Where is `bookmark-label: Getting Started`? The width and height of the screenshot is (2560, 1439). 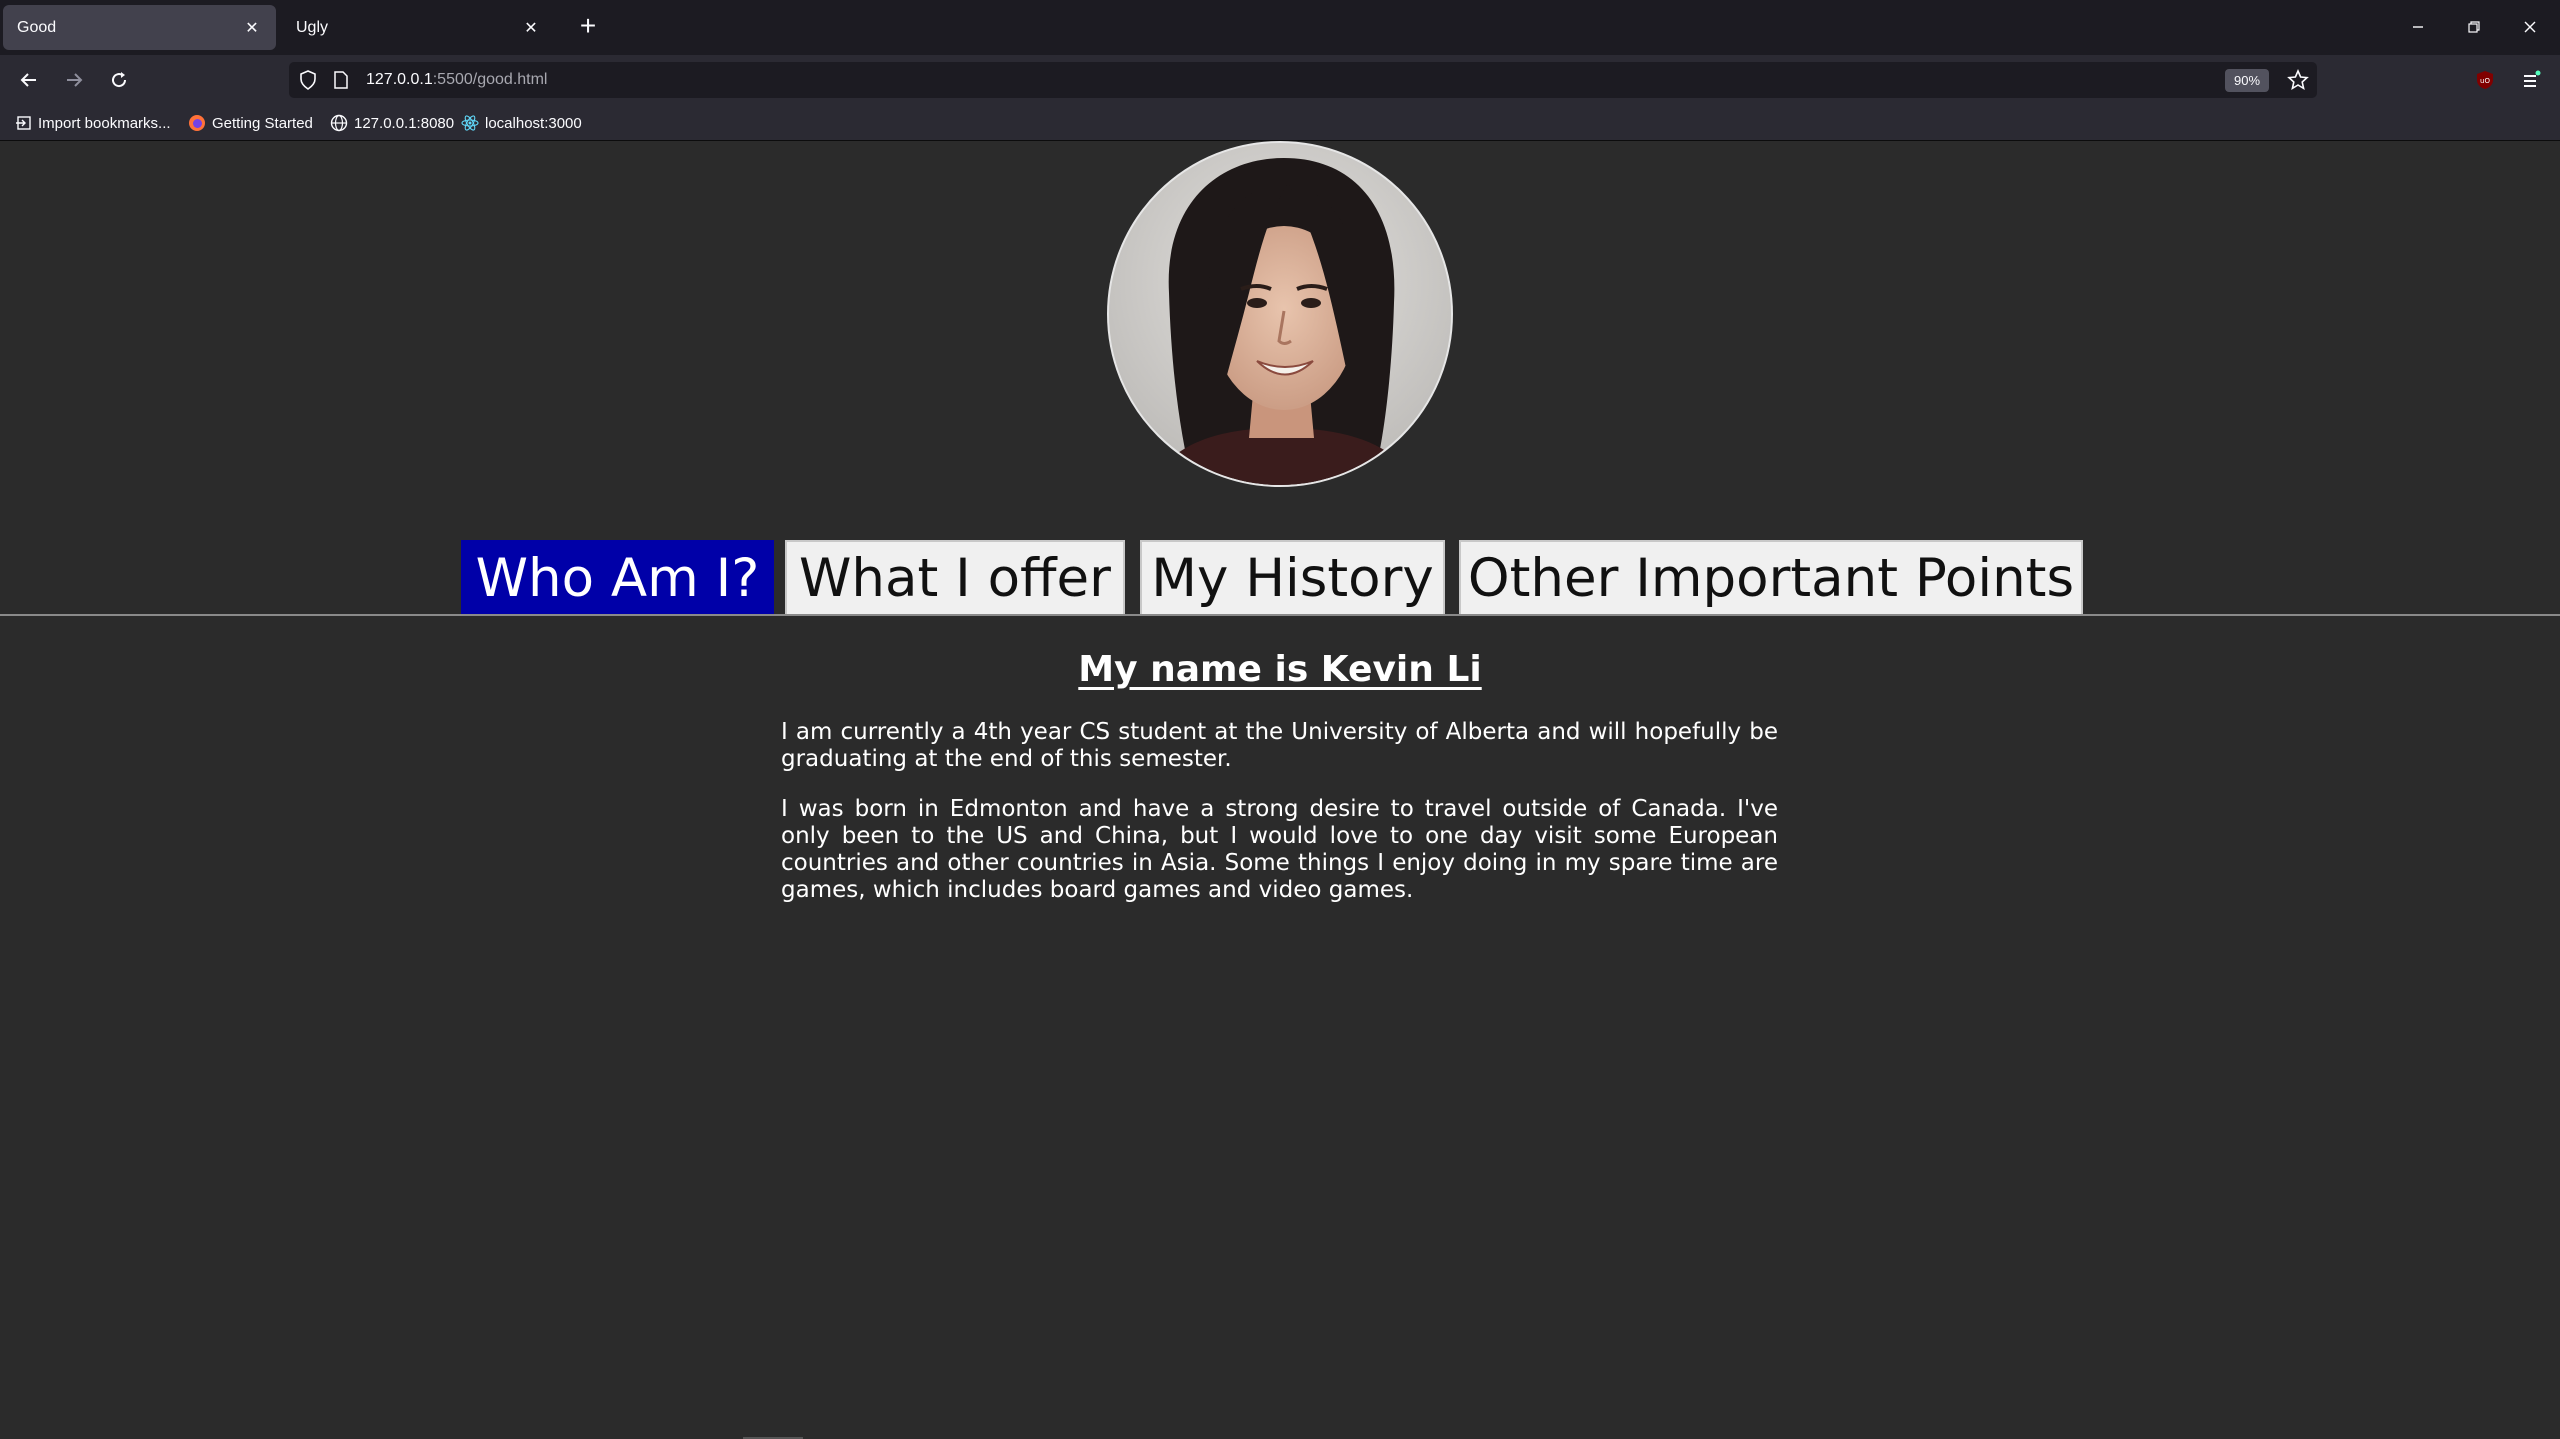 bookmark-label: Getting Started is located at coordinates (262, 123).